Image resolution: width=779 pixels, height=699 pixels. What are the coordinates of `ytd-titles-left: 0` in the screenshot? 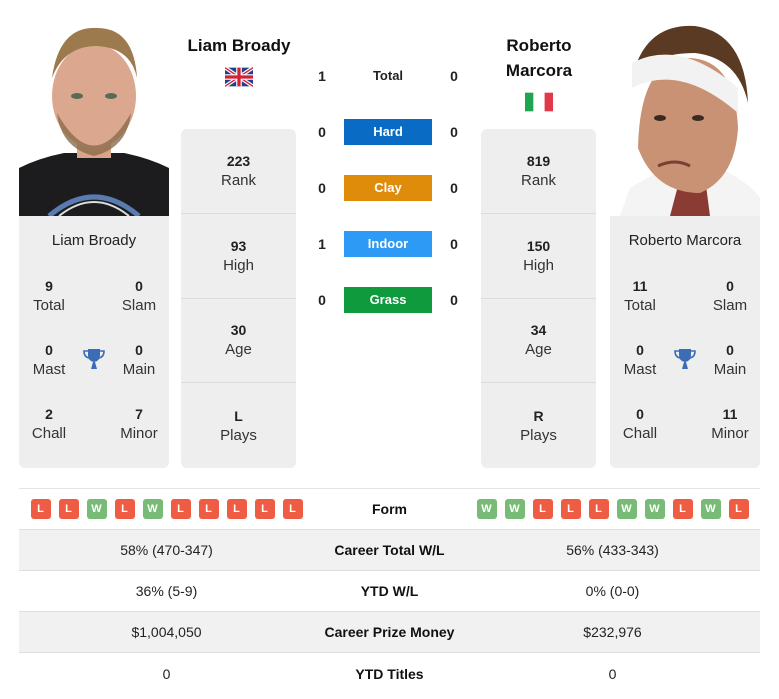 It's located at (166, 673).